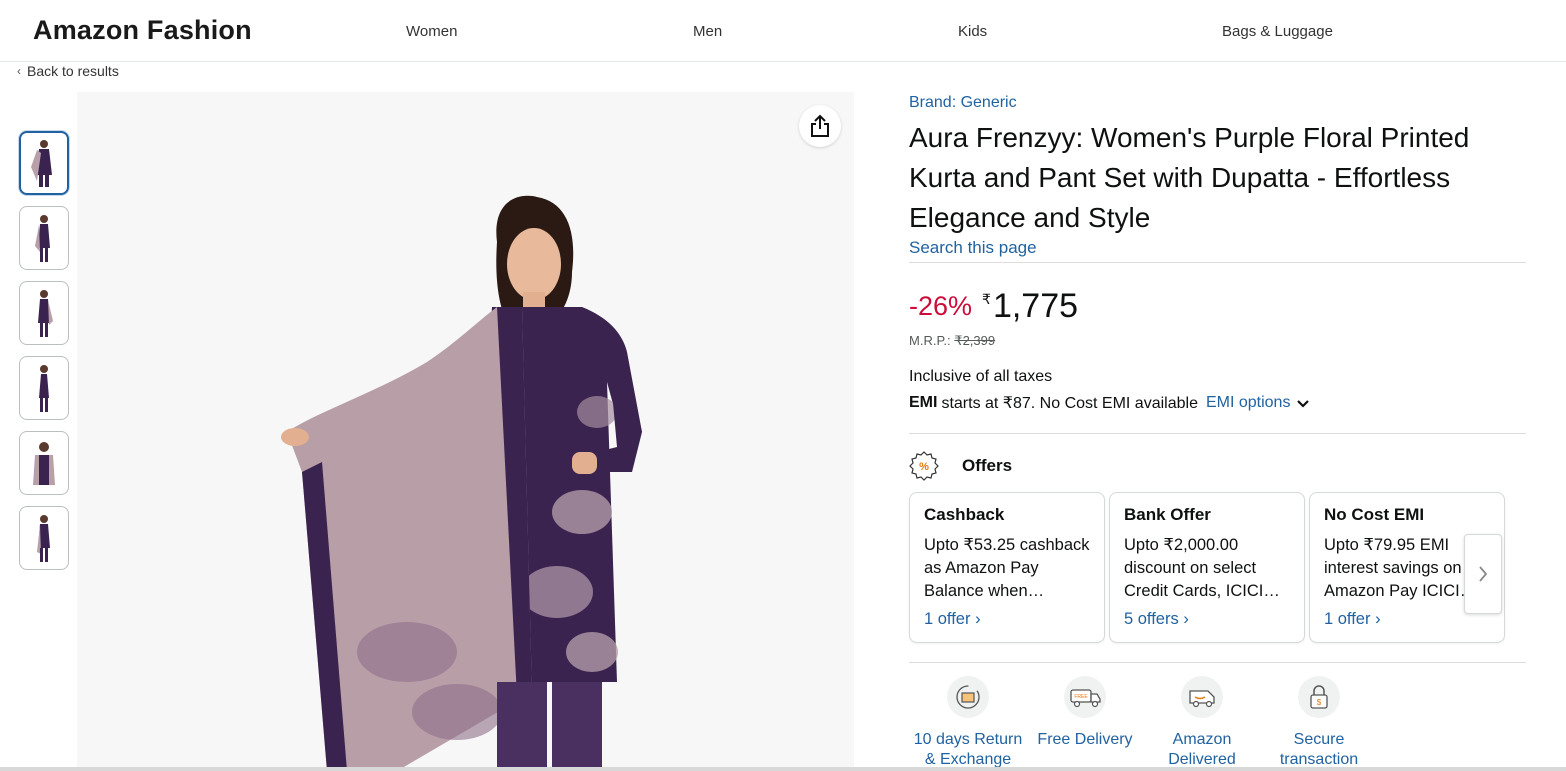 The width and height of the screenshot is (1566, 771). What do you see at coordinates (930, 340) in the screenshot?
I see `mrp-label: M.R.P.:` at bounding box center [930, 340].